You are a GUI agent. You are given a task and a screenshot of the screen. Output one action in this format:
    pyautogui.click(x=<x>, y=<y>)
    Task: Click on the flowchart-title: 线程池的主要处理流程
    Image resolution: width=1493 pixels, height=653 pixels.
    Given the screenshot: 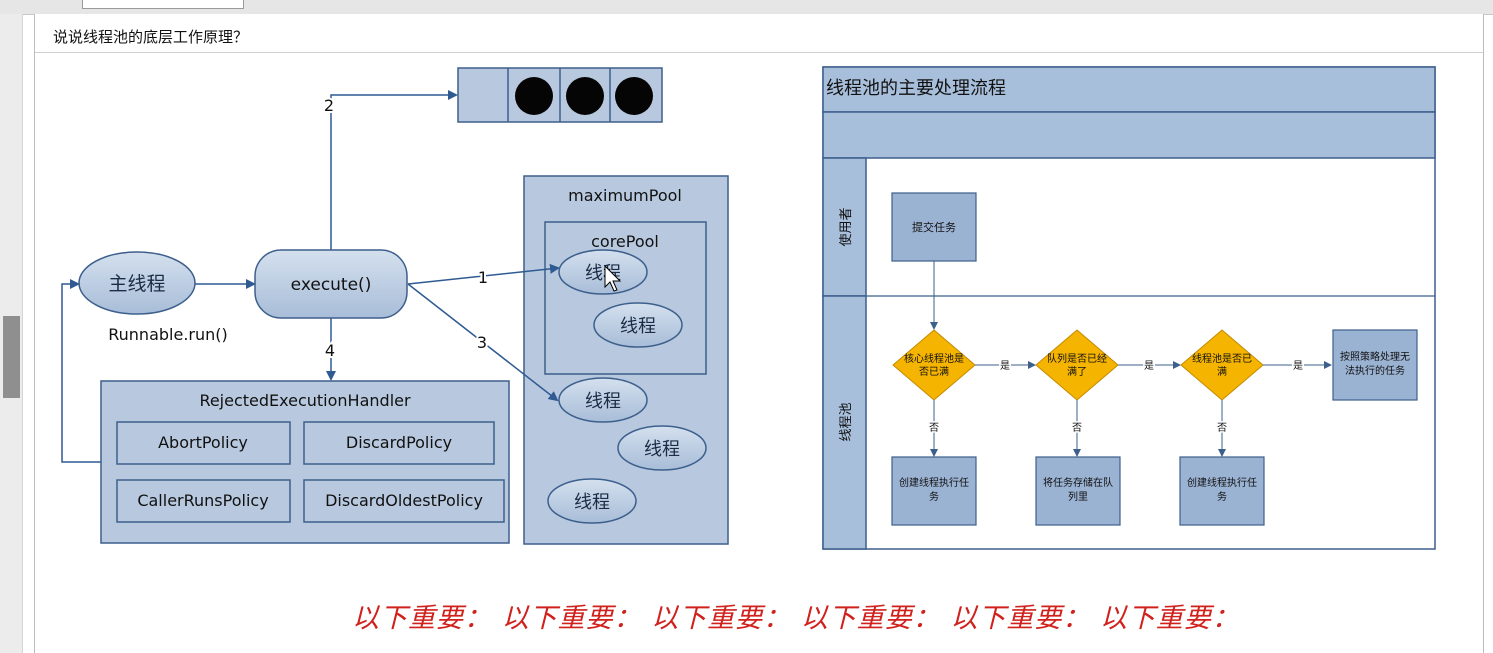 What is the action you would take?
    pyautogui.click(x=916, y=88)
    